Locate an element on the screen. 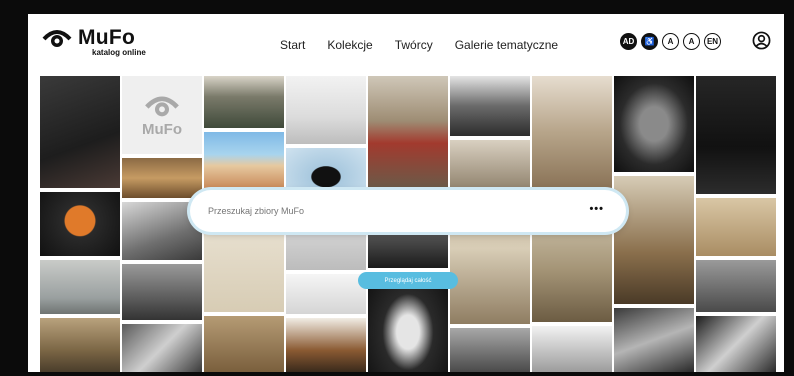  accessibility-bar: AD ♿ A A EN is located at coordinates (670, 41).